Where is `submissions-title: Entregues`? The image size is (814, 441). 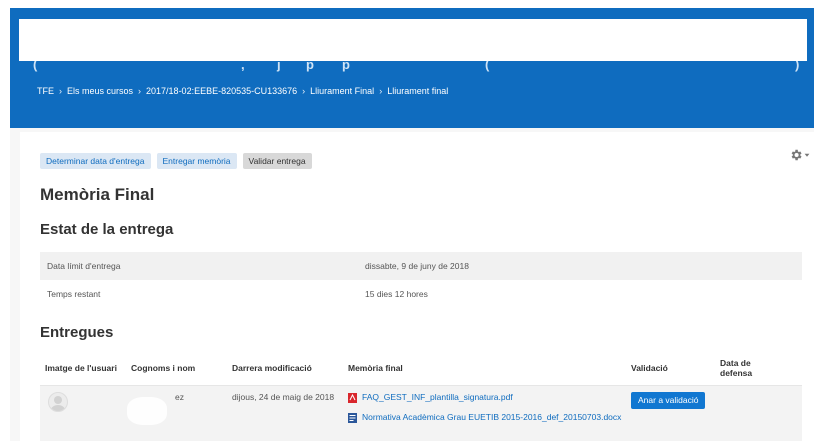
submissions-title: Entregues is located at coordinates (77, 332).